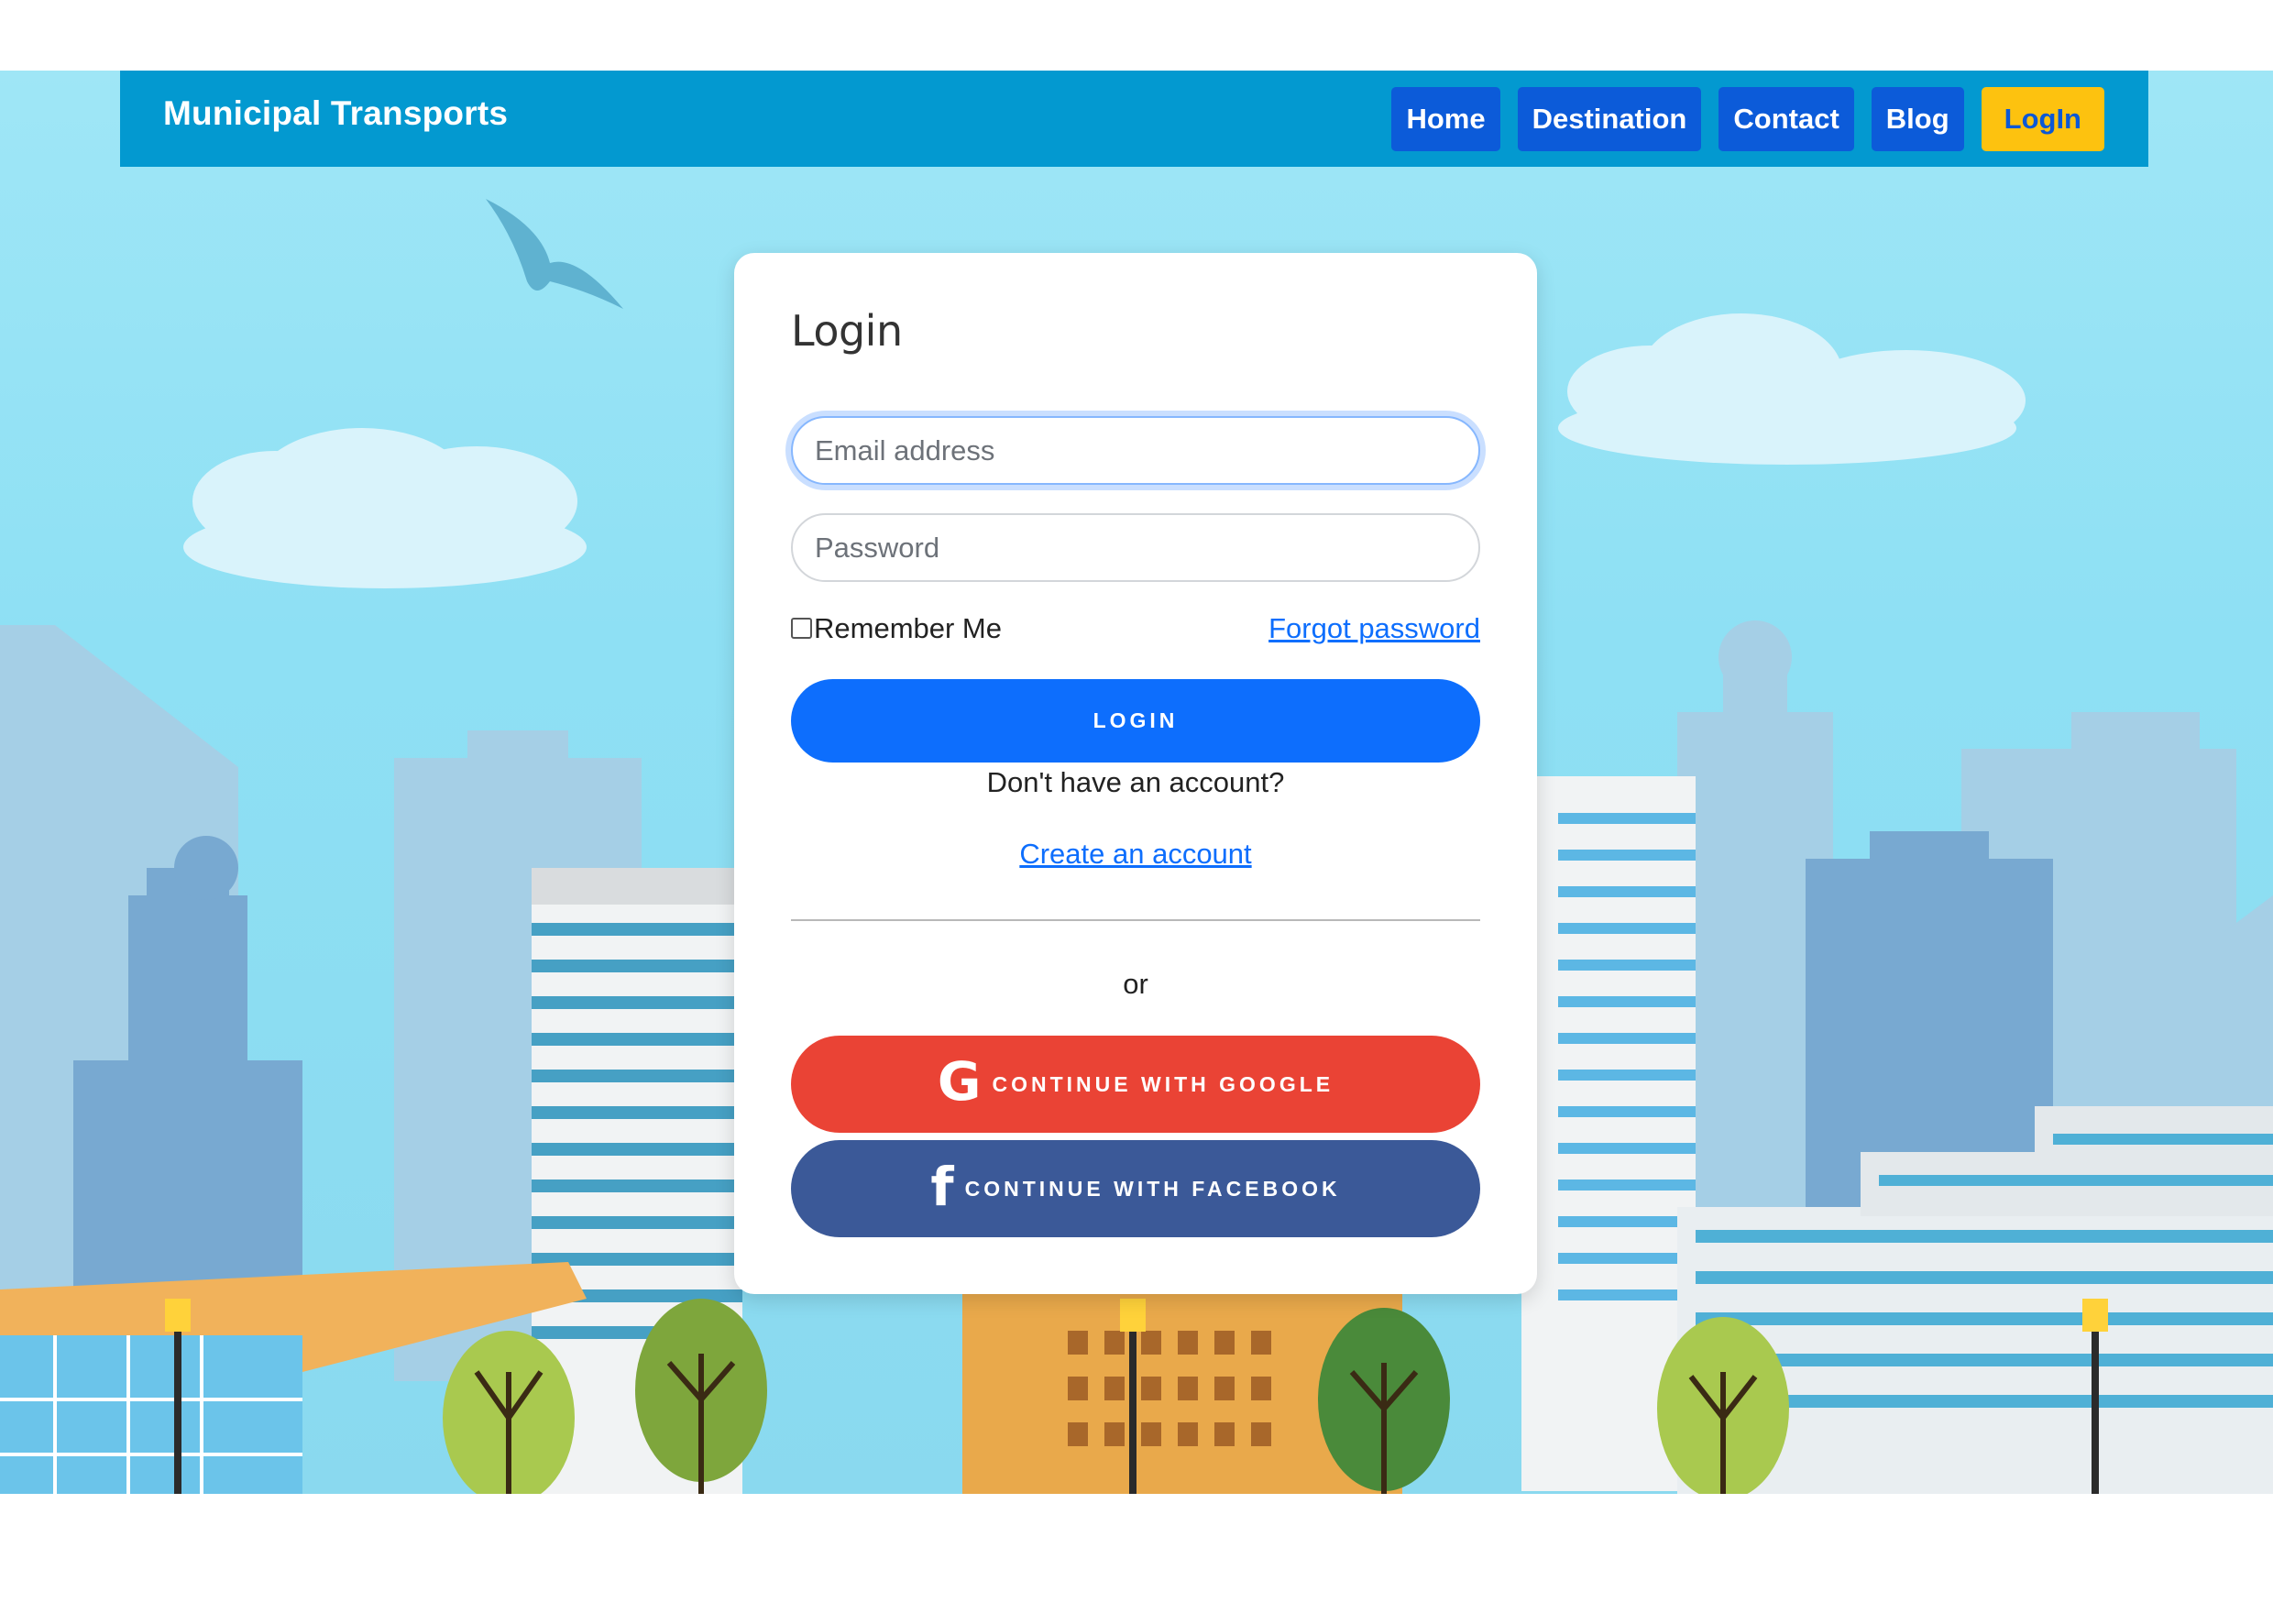 This screenshot has width=2273, height=1624. What do you see at coordinates (1786, 118) in the screenshot?
I see `nav-contact-button: Contact` at bounding box center [1786, 118].